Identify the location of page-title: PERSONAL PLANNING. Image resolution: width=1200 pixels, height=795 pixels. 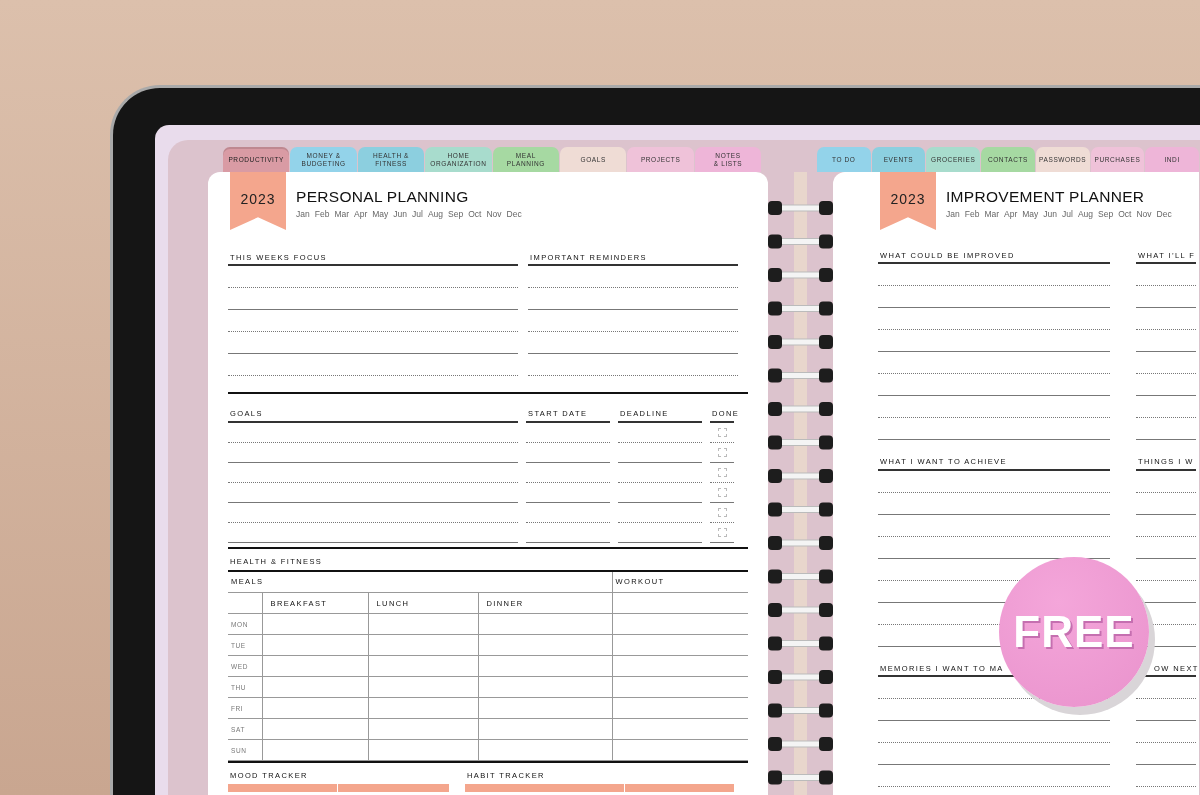
(383, 197).